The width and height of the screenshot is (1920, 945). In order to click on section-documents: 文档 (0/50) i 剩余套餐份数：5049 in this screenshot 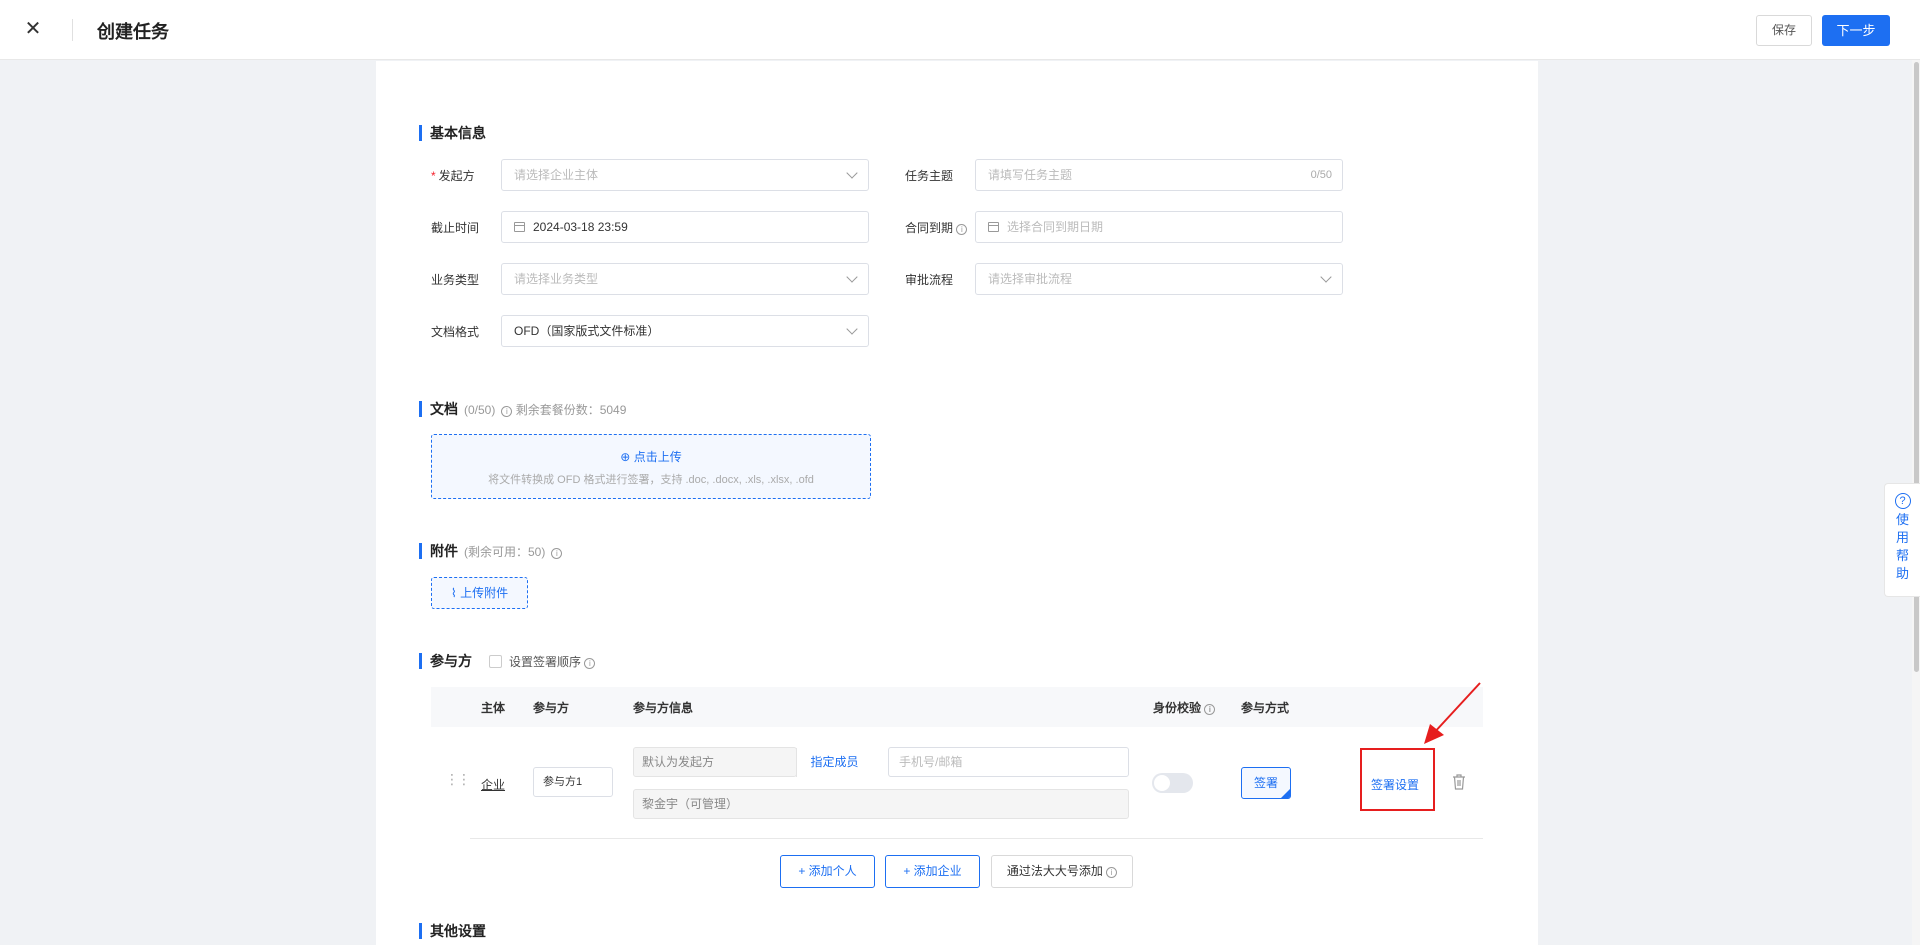, I will do `click(522, 409)`.